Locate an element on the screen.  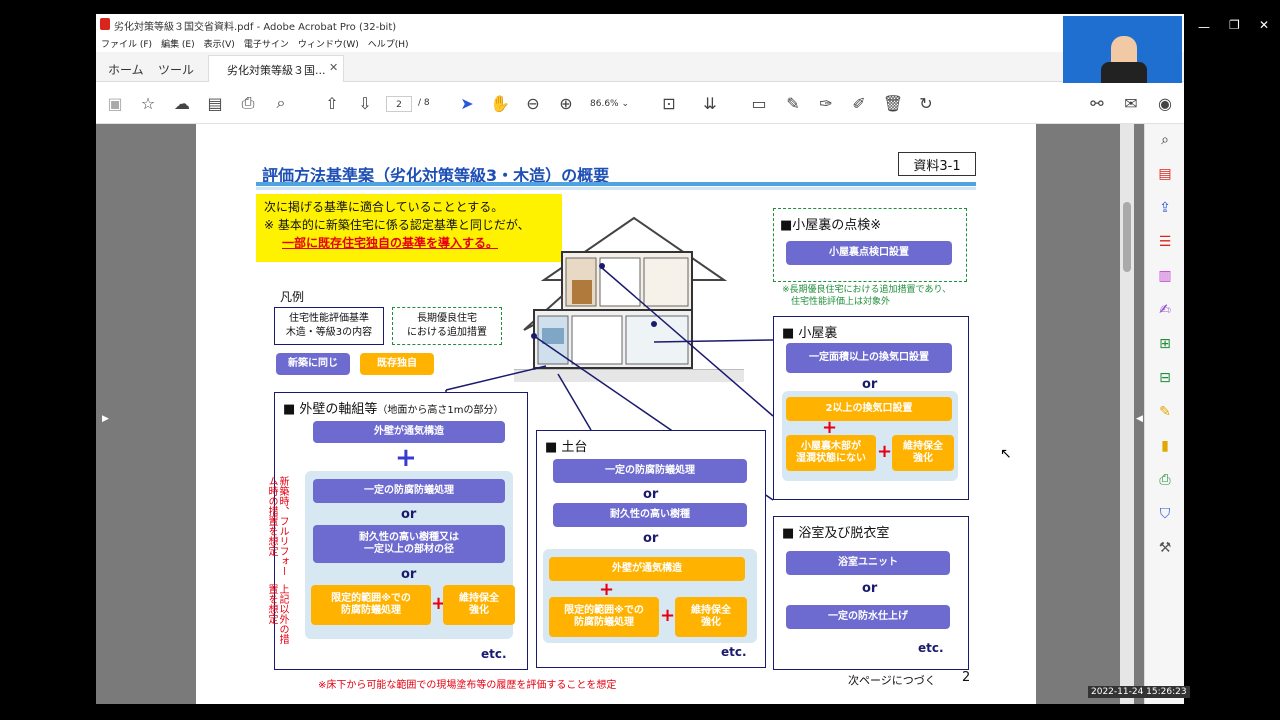
page-display-icon: ⊡ is located at coordinates (669, 103).